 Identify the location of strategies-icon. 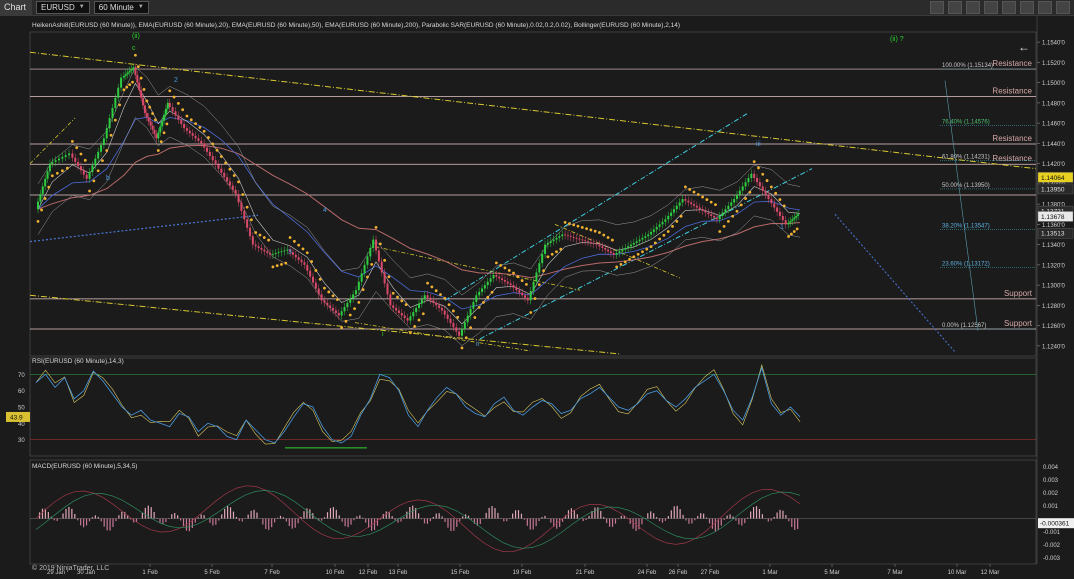
(1027, 7).